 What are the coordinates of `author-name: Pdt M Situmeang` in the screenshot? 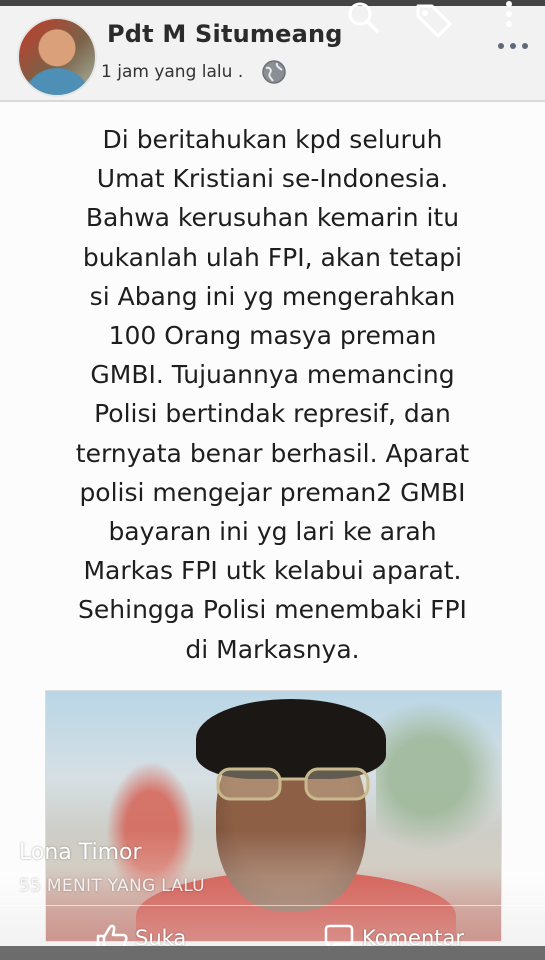 It's located at (225, 34).